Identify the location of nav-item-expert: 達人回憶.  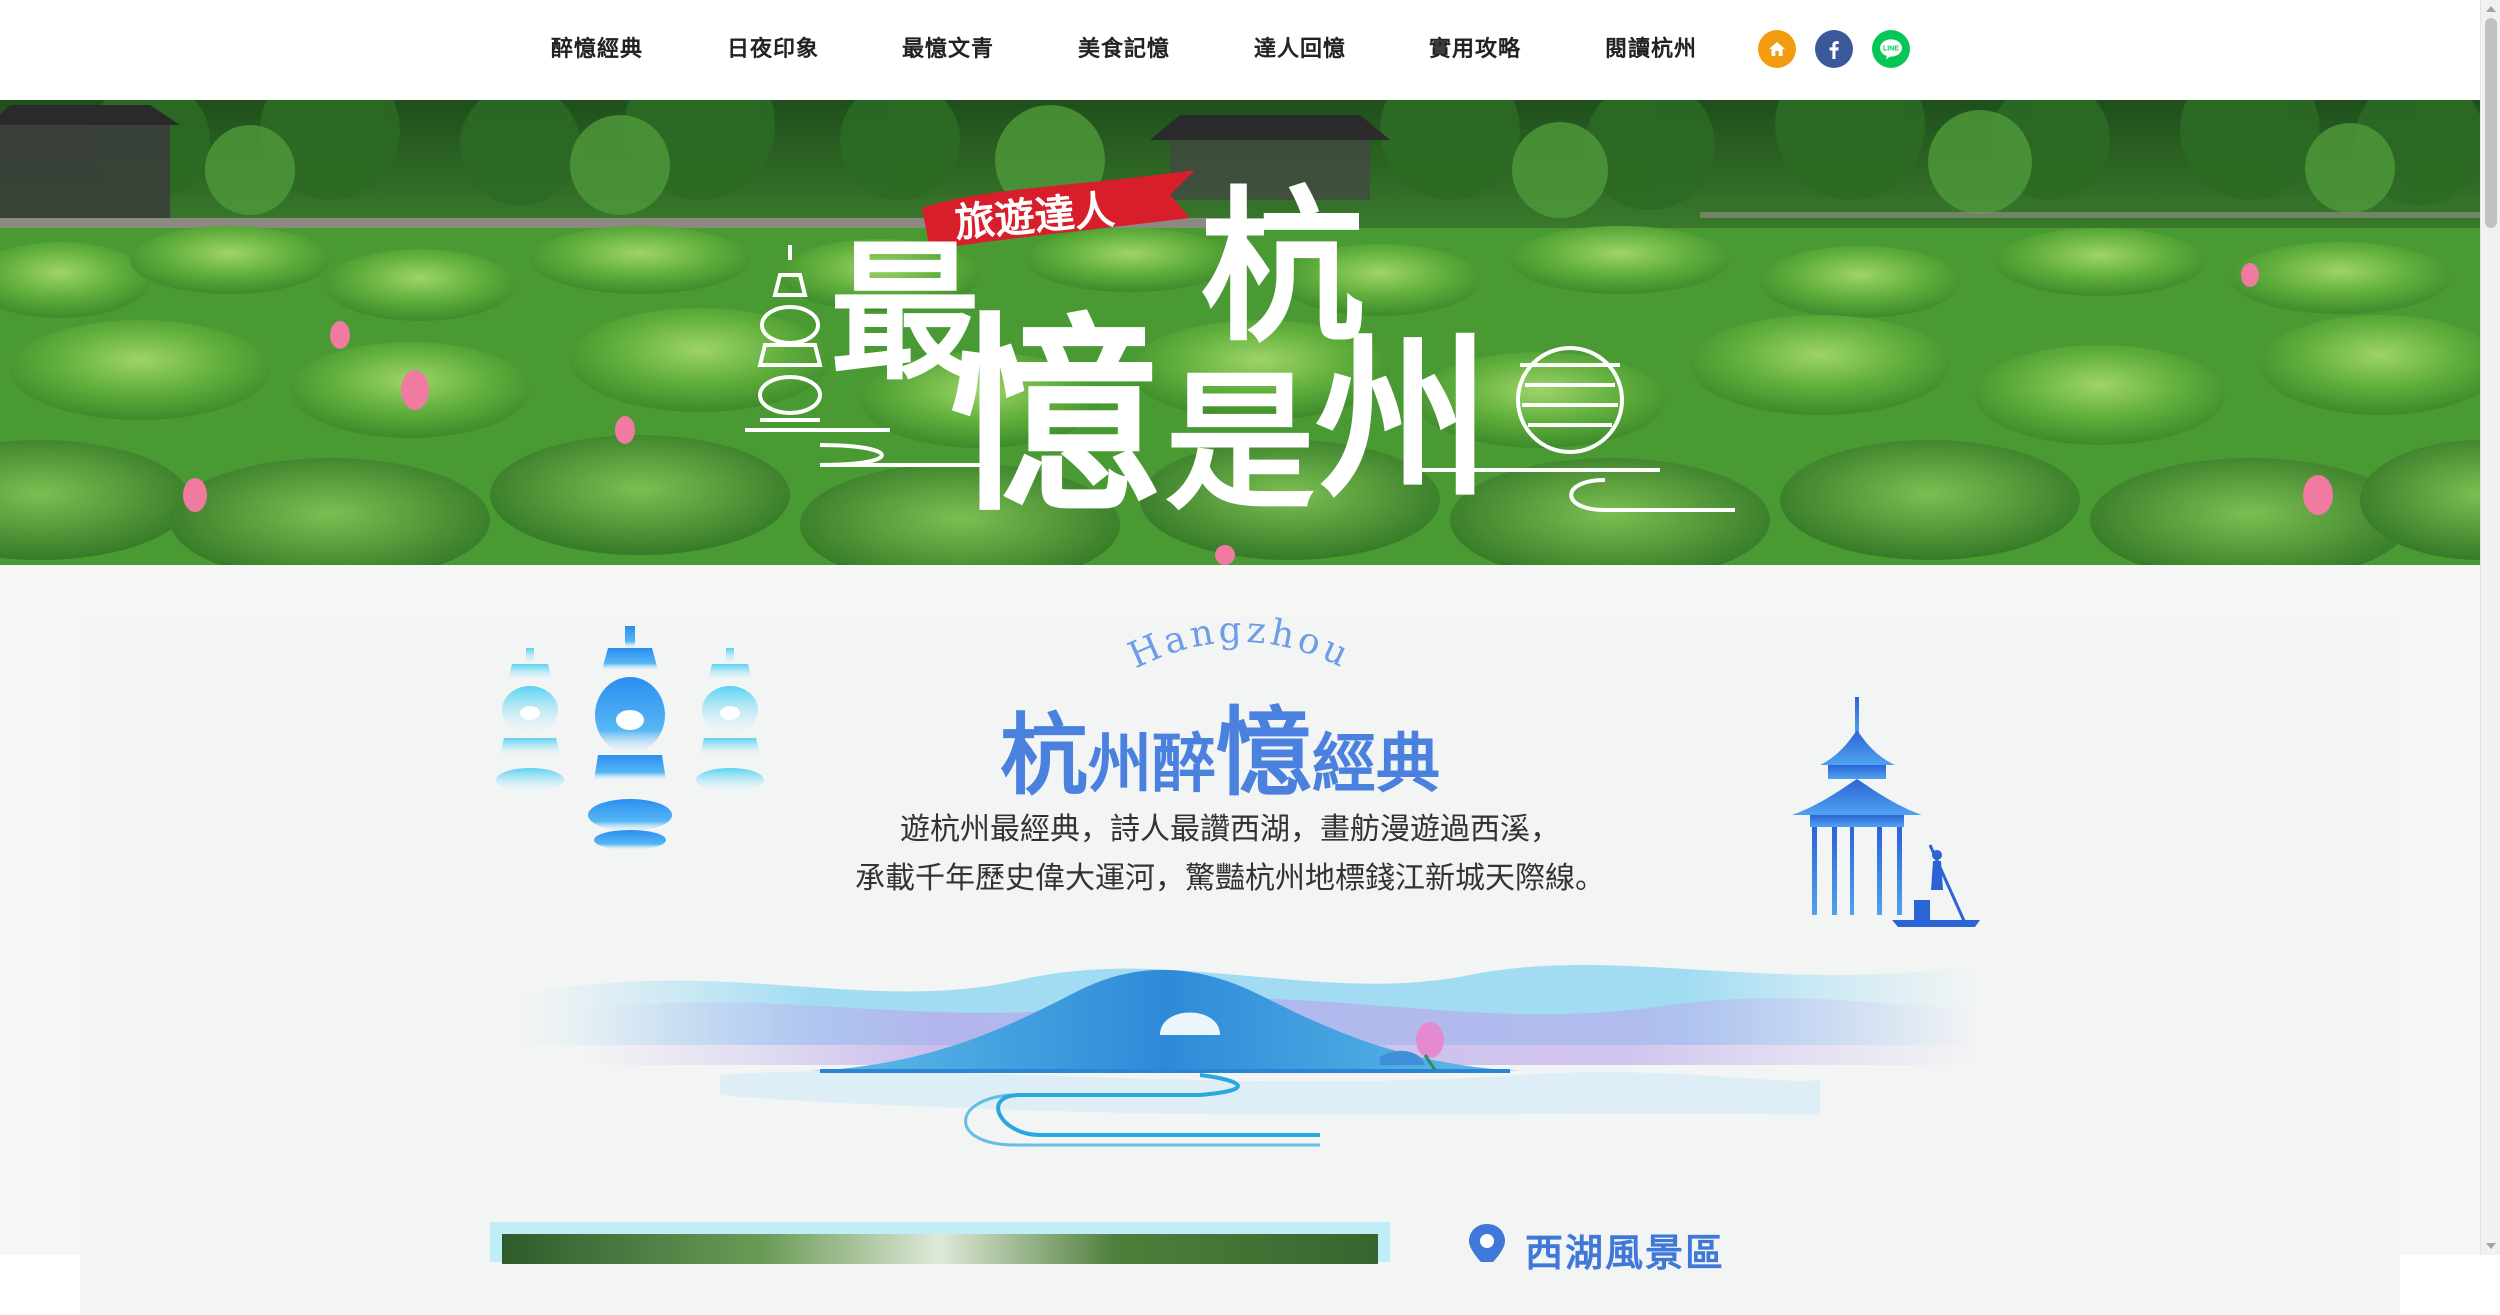
(1300, 50).